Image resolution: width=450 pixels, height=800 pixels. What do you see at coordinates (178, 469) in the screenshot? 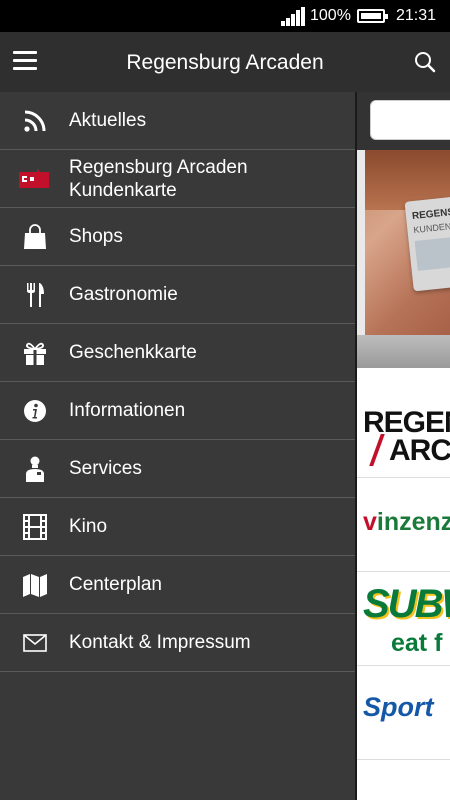
I see `nav-item-services: Services` at bounding box center [178, 469].